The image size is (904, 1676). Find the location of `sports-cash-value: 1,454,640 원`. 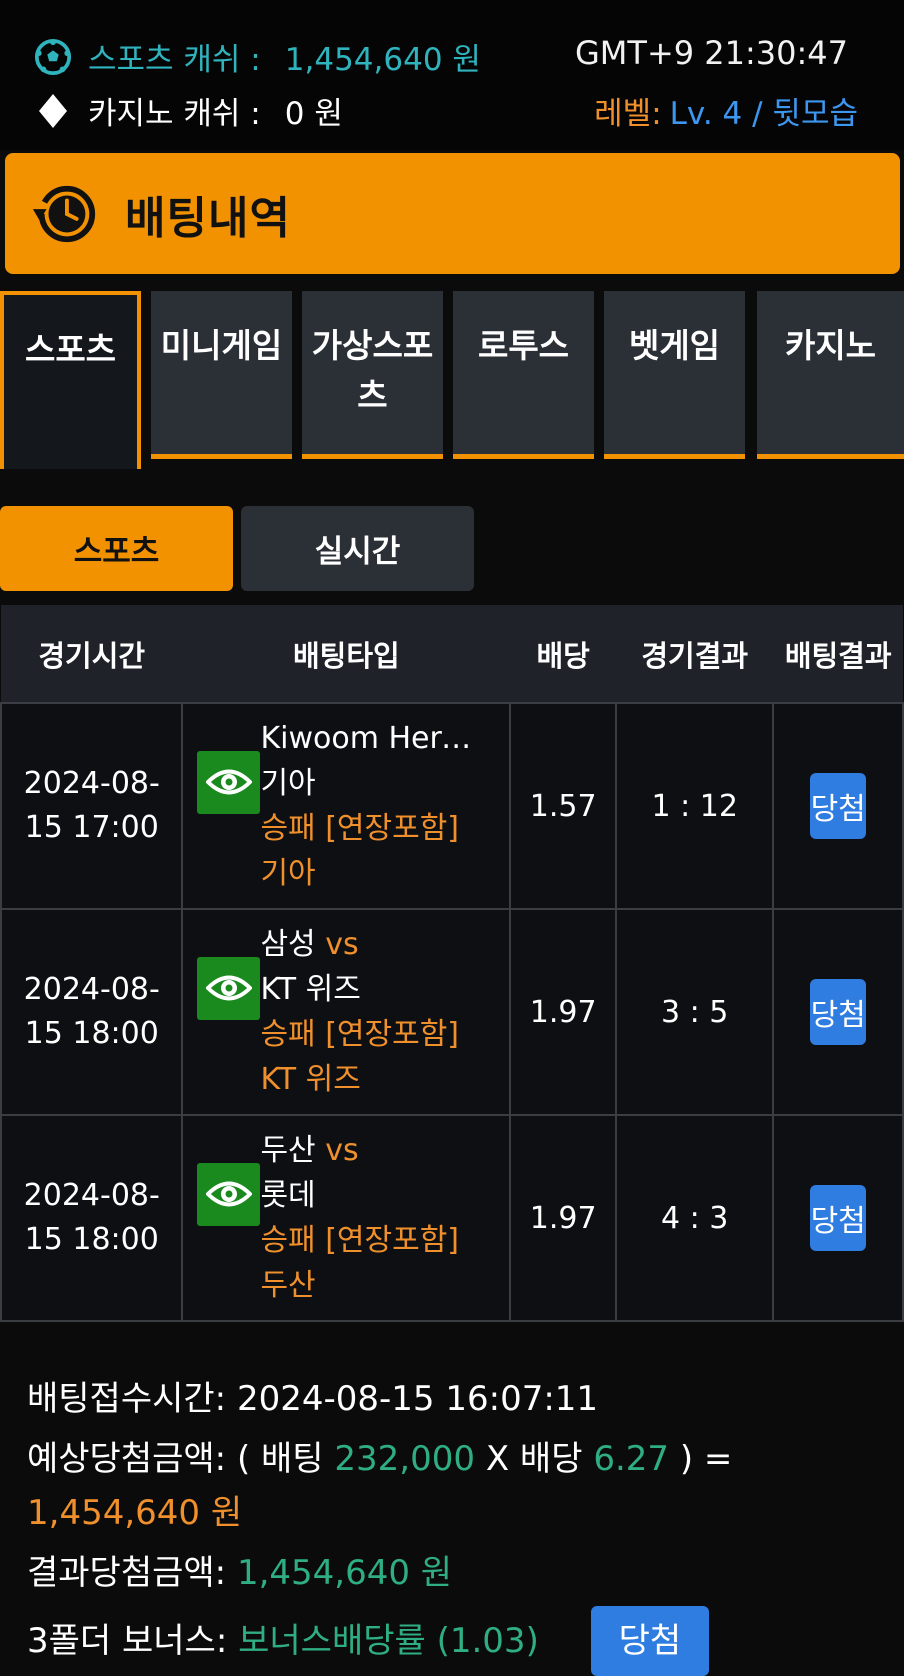

sports-cash-value: 1,454,640 원 is located at coordinates (382, 60).